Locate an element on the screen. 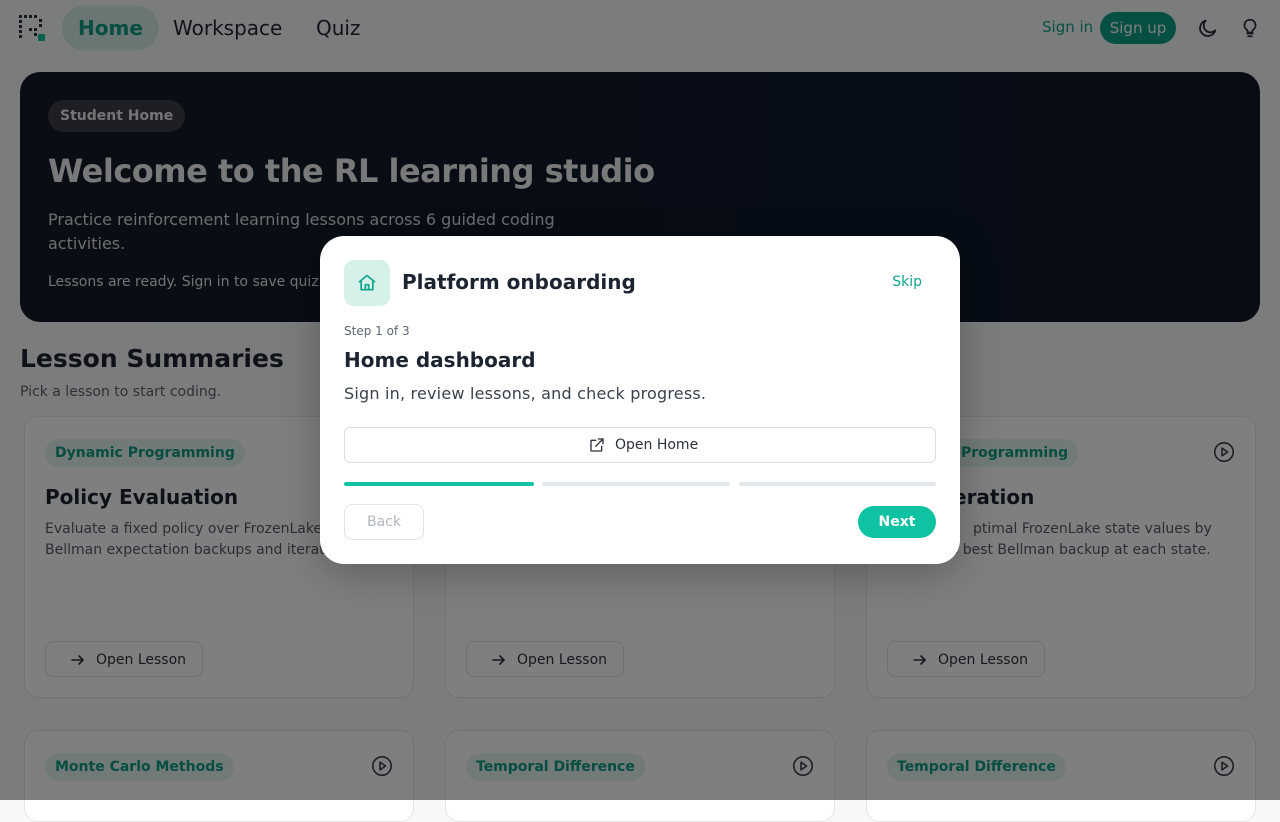 The image size is (1280, 822). step-indicator: Step 1 of 3 is located at coordinates (377, 331).